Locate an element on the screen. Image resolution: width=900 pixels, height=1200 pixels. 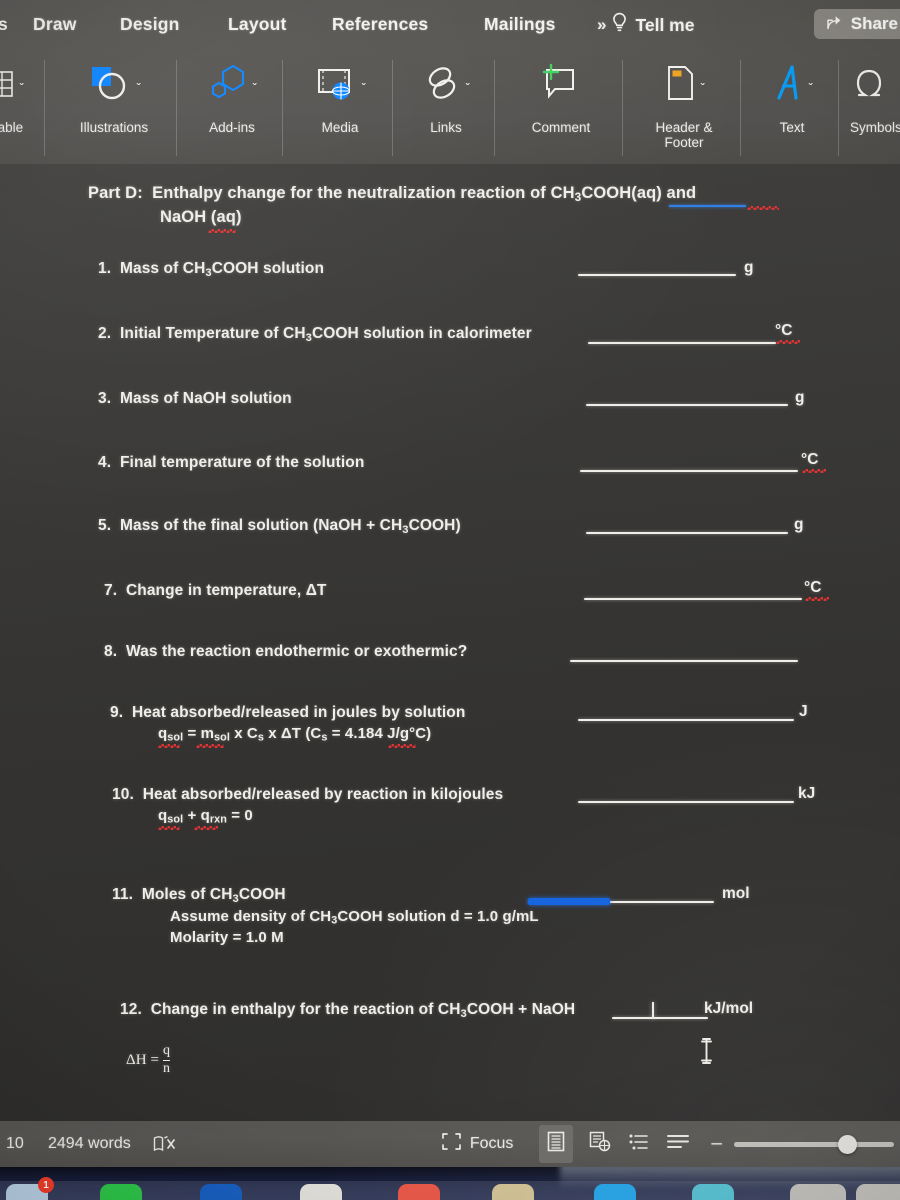
tell-me-group: » Tell me is located at coordinates (645, 25).